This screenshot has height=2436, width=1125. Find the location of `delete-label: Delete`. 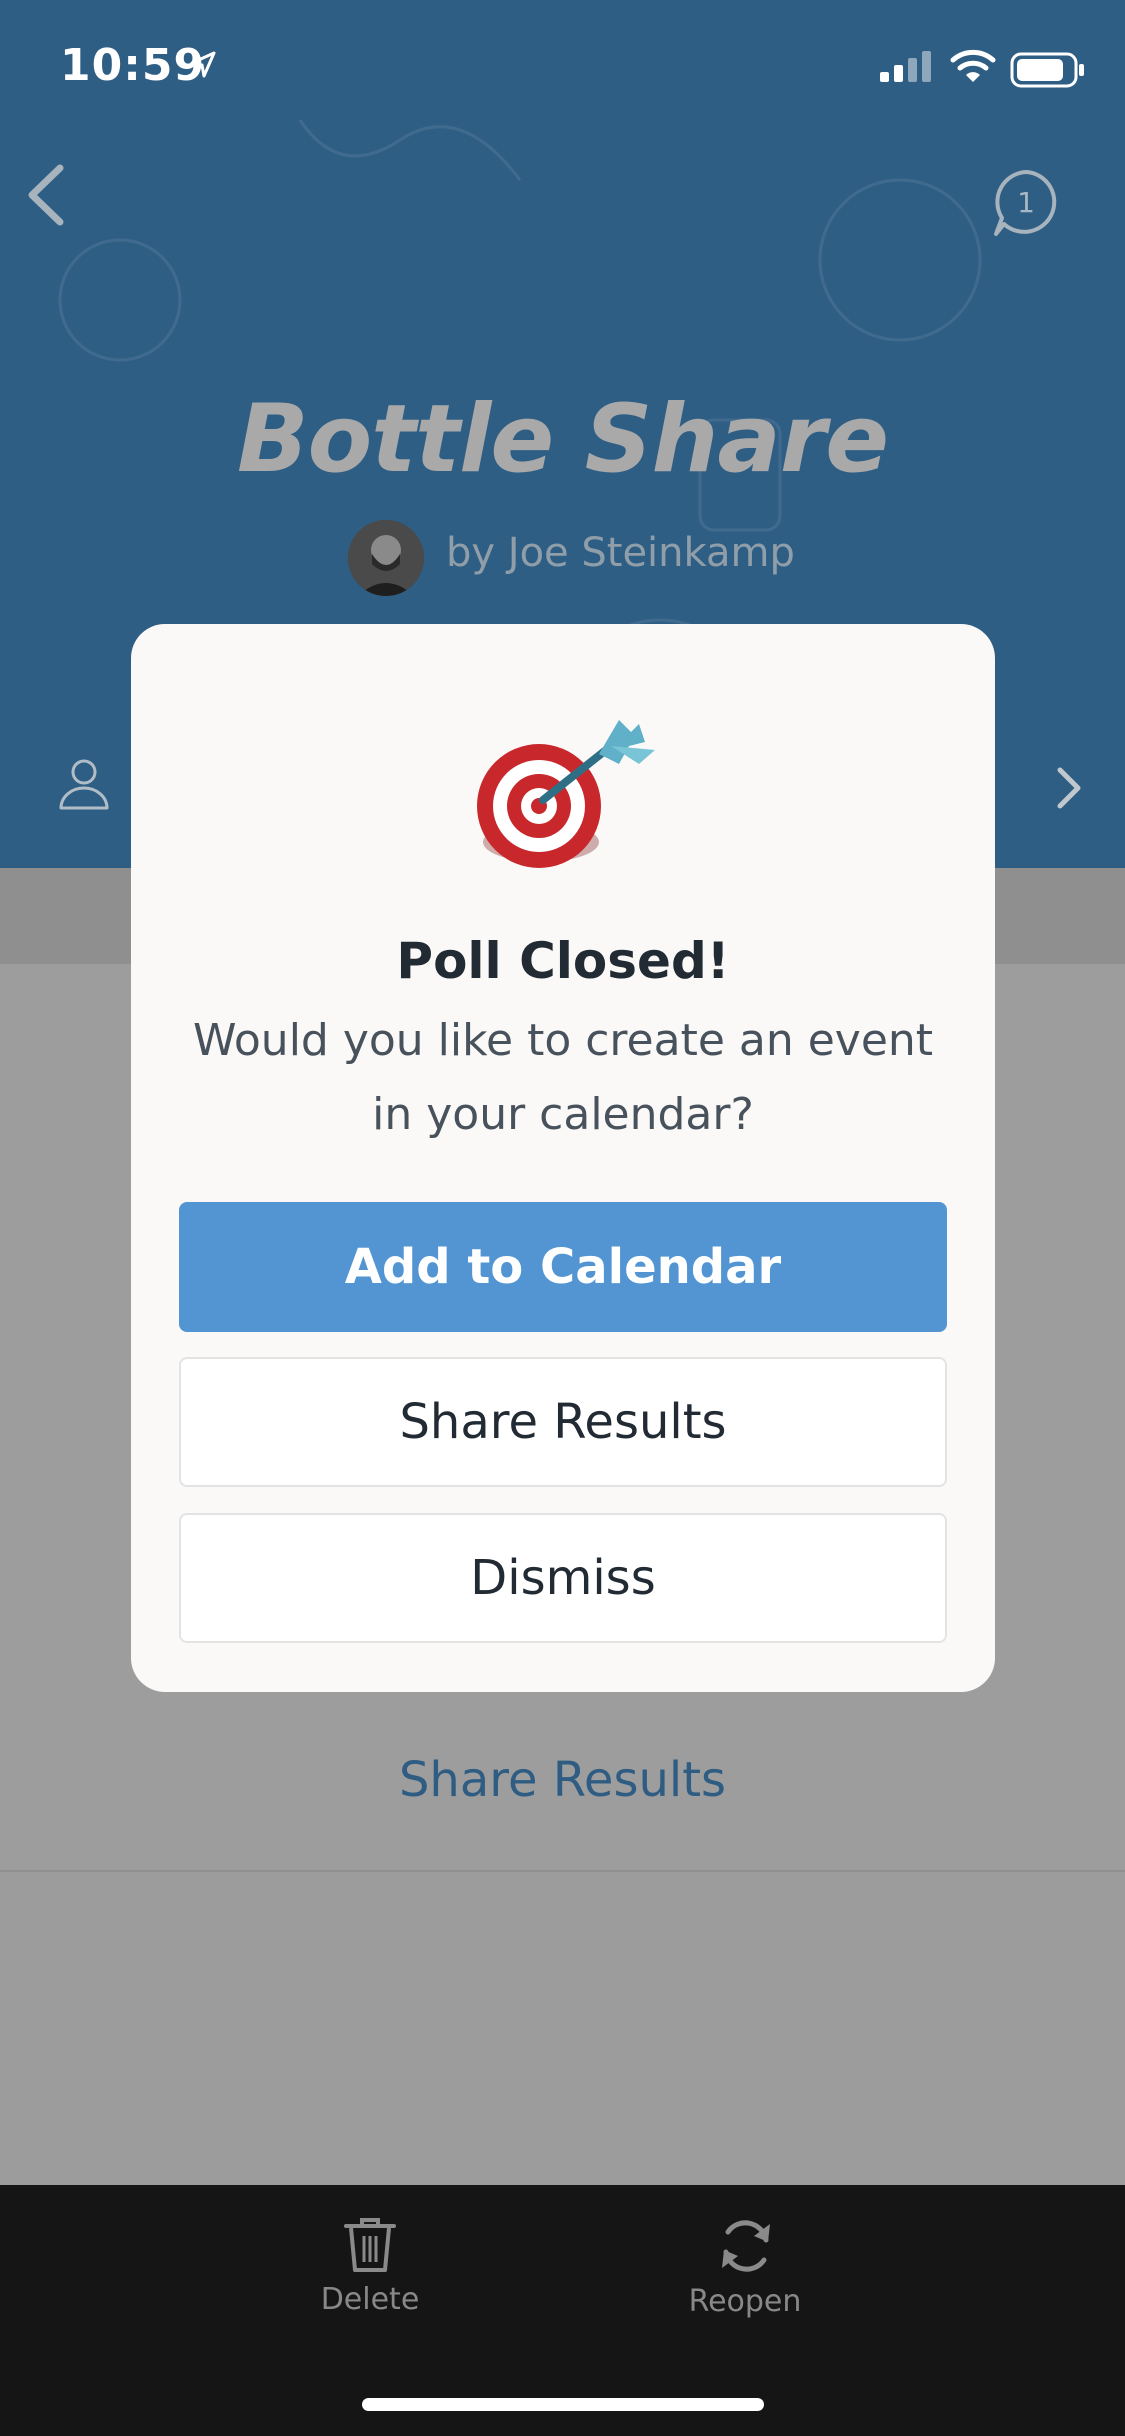

delete-label: Delete is located at coordinates (370, 2299).